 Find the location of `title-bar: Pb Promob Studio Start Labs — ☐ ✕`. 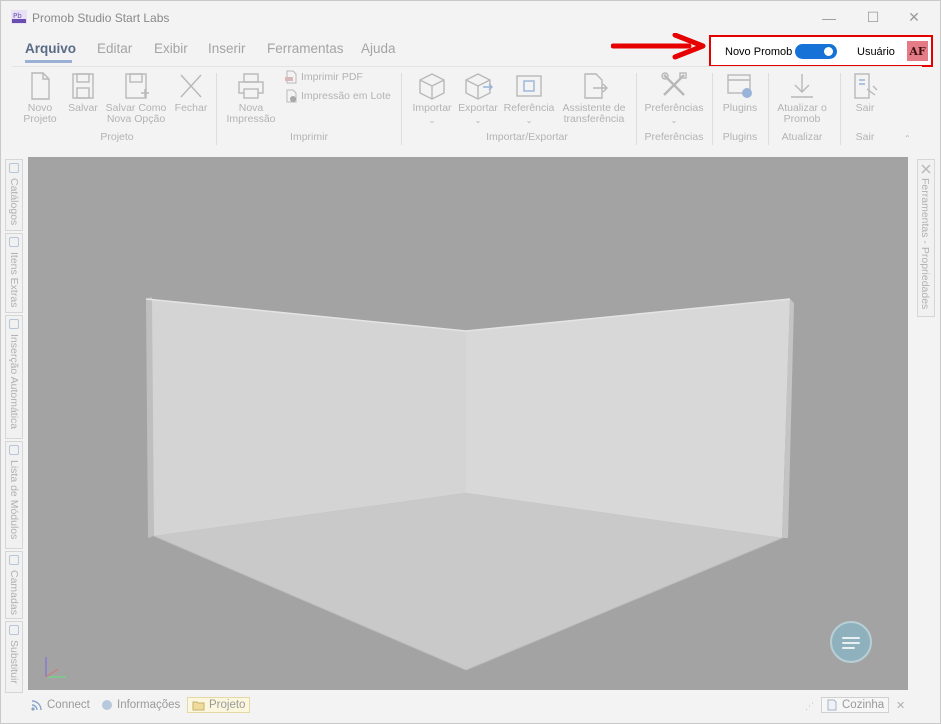

title-bar: Pb Promob Studio Start Labs — ☐ ✕ is located at coordinates (470, 17).